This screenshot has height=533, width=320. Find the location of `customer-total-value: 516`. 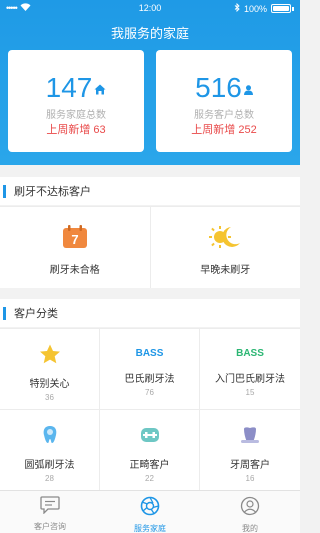

customer-total-value: 516 is located at coordinates (218, 87).